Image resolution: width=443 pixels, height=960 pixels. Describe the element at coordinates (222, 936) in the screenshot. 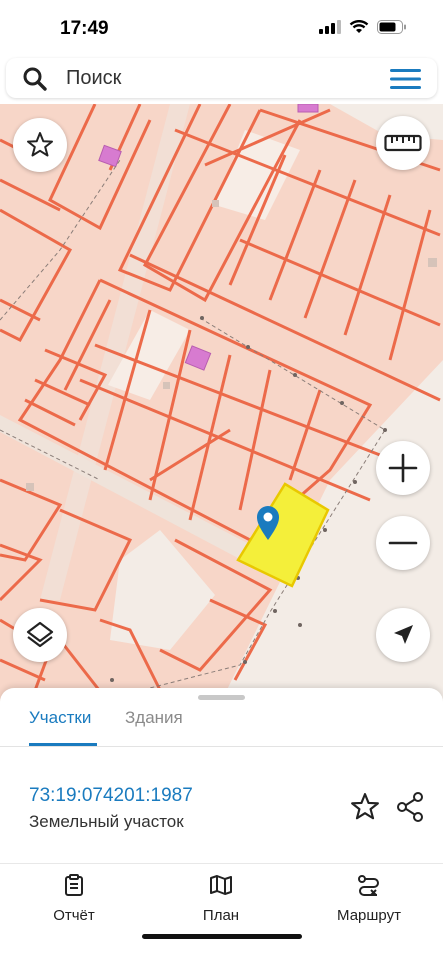

I see `home-indicator` at that location.